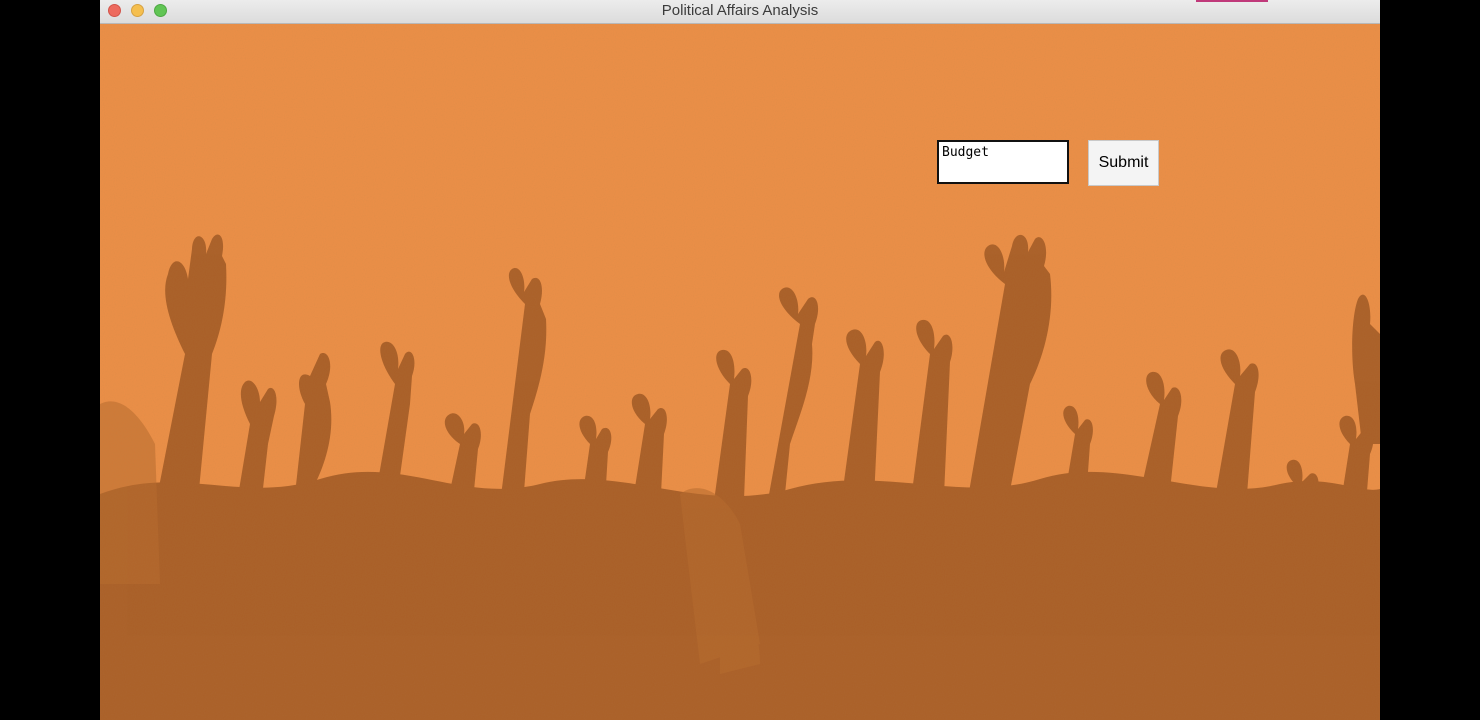  Describe the element at coordinates (1123, 163) in the screenshot. I see `submit-button: Submit` at that location.